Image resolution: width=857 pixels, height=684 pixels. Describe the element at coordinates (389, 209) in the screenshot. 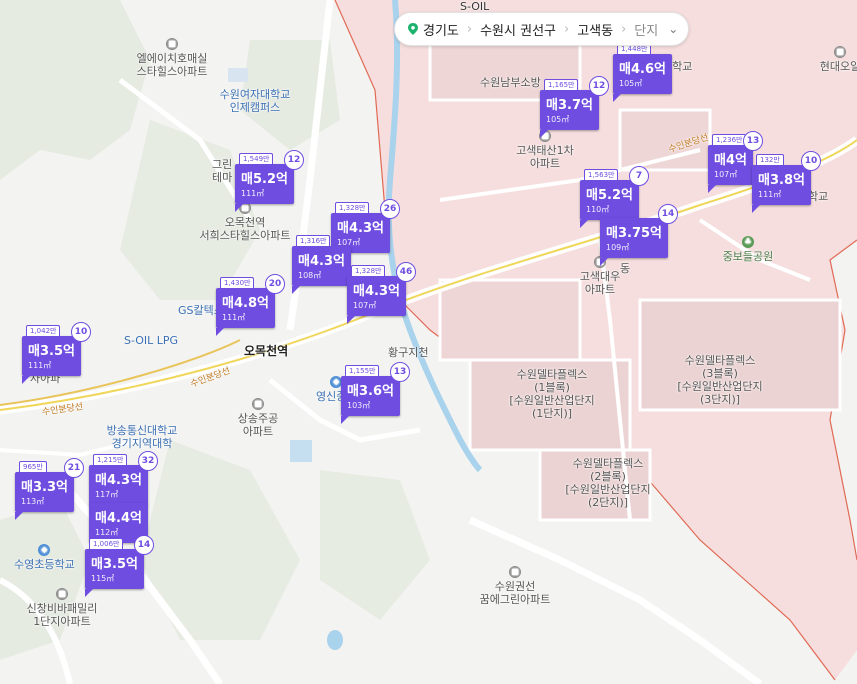

I see `listing-count-badge: 26` at that location.